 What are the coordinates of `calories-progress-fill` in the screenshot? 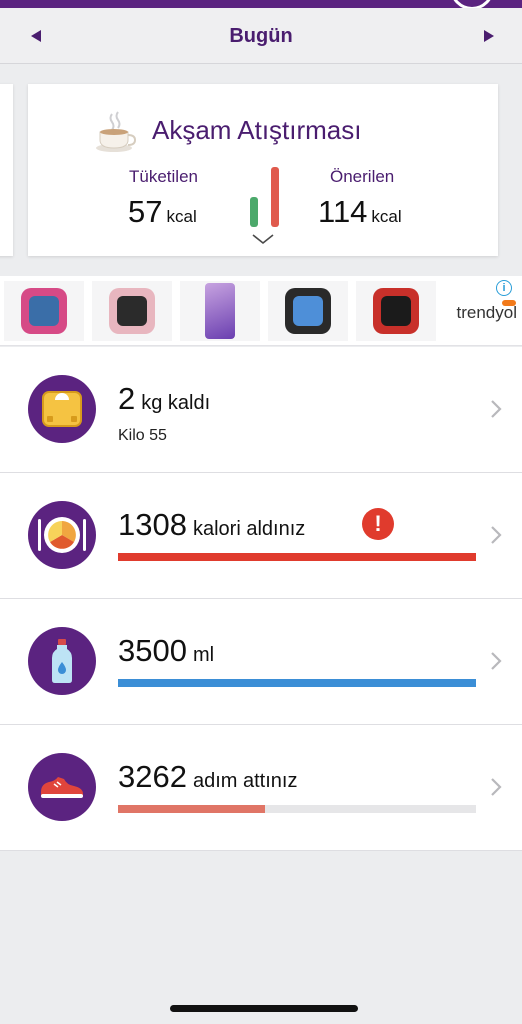 It's located at (297, 557).